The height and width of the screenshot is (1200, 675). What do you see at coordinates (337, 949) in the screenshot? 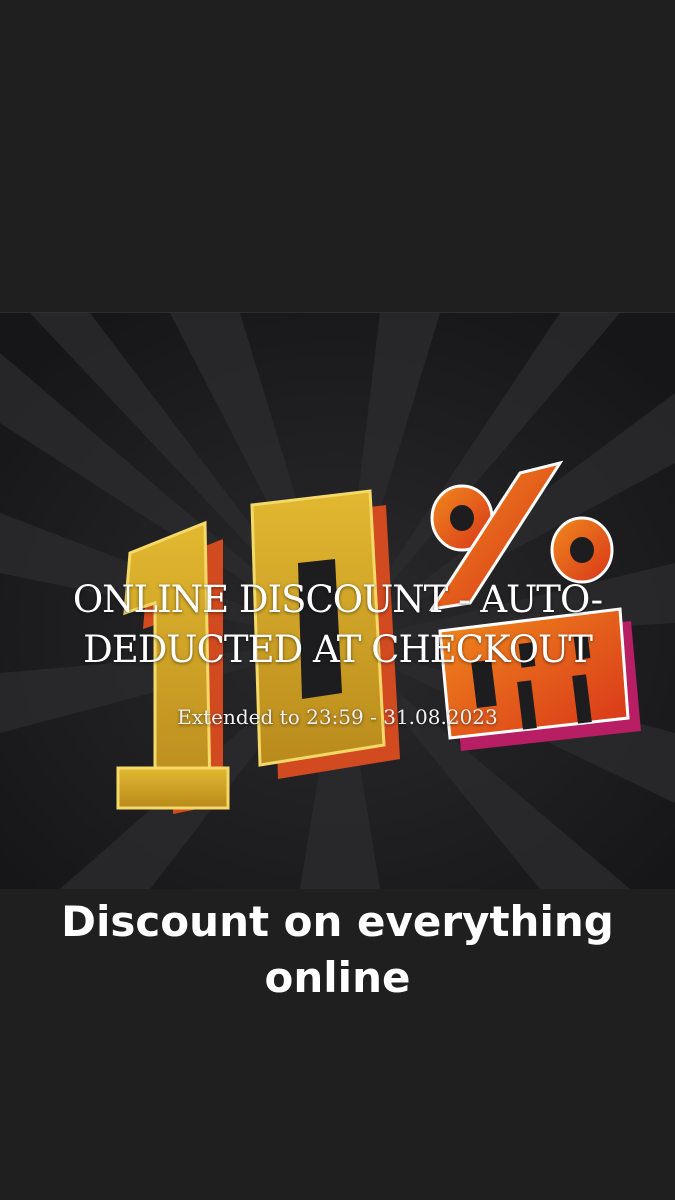
I see `story-caption: Discount on everything online` at bounding box center [337, 949].